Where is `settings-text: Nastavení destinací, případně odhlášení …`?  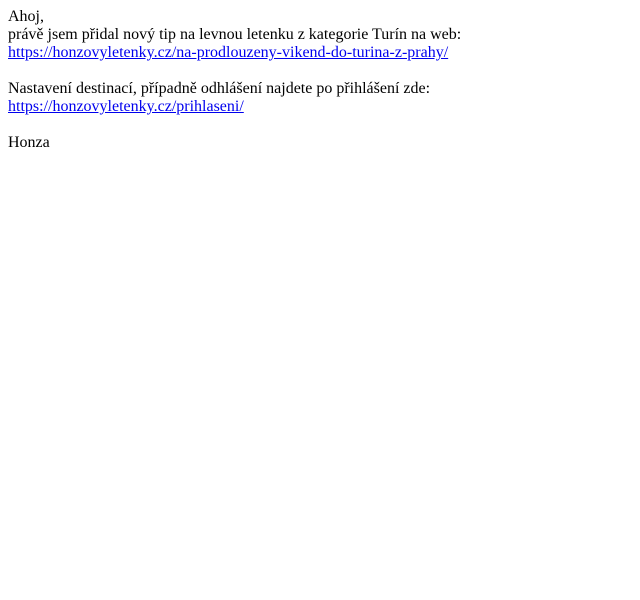 settings-text: Nastavení destinací, případně odhlášení … is located at coordinates (219, 88).